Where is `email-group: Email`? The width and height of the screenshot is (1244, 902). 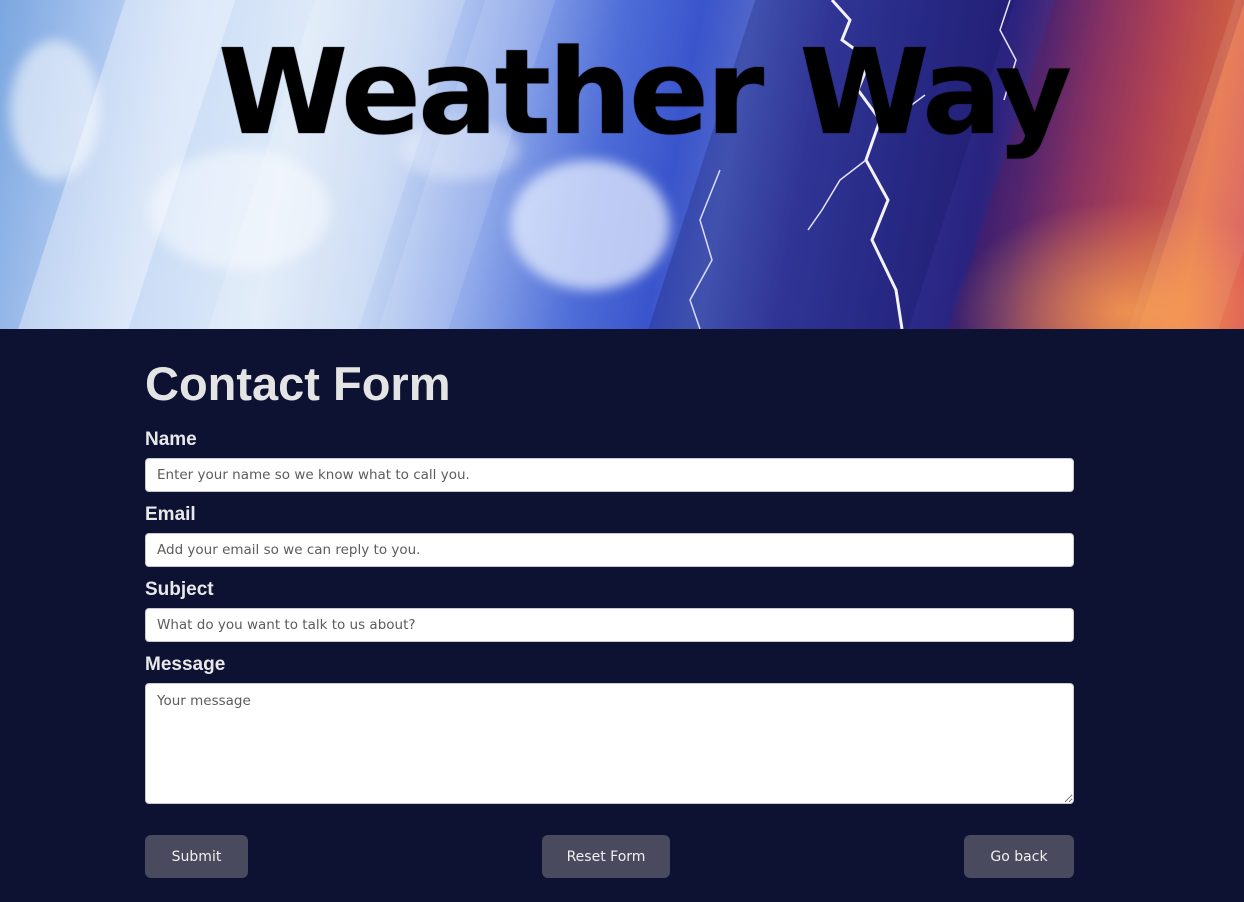 email-group: Email is located at coordinates (609, 535).